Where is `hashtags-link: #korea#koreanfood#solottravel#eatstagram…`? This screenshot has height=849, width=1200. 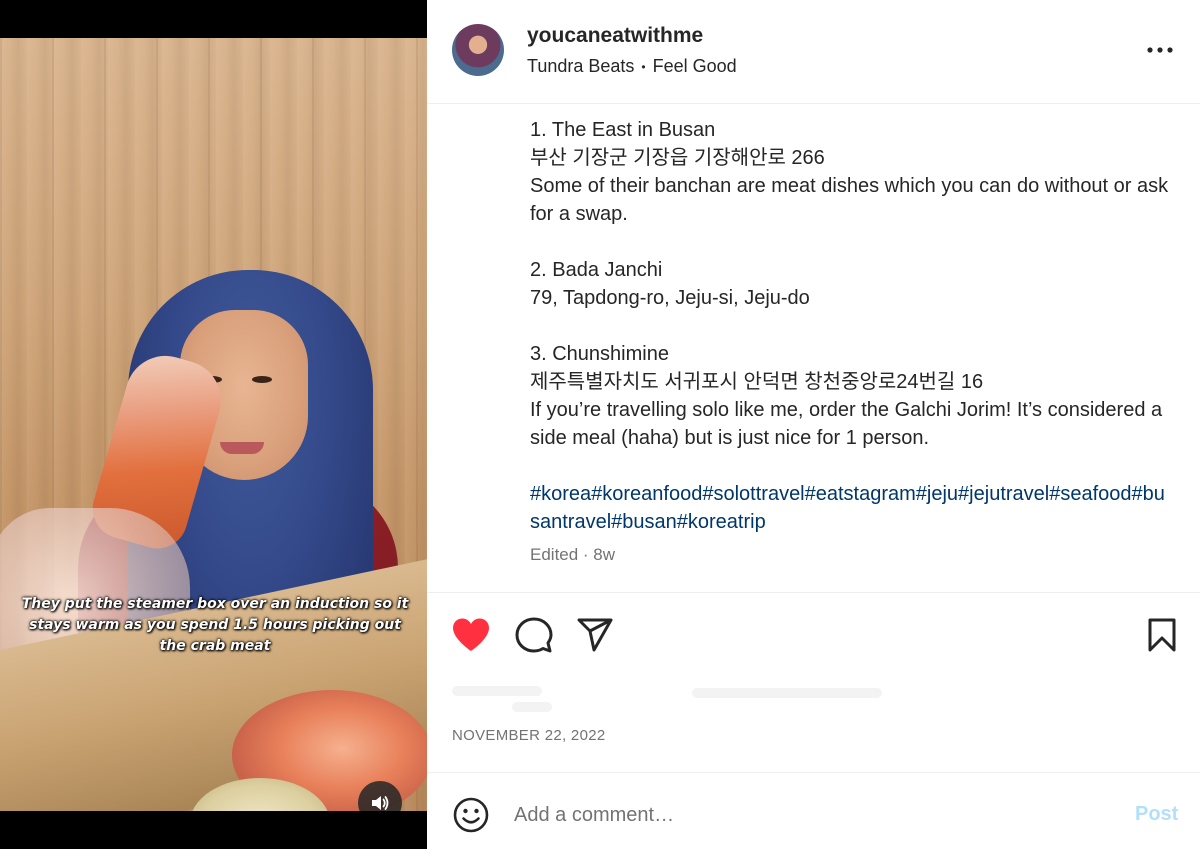 hashtags-link: #korea#koreanfood#solottravel#eatstagram… is located at coordinates (850, 508).